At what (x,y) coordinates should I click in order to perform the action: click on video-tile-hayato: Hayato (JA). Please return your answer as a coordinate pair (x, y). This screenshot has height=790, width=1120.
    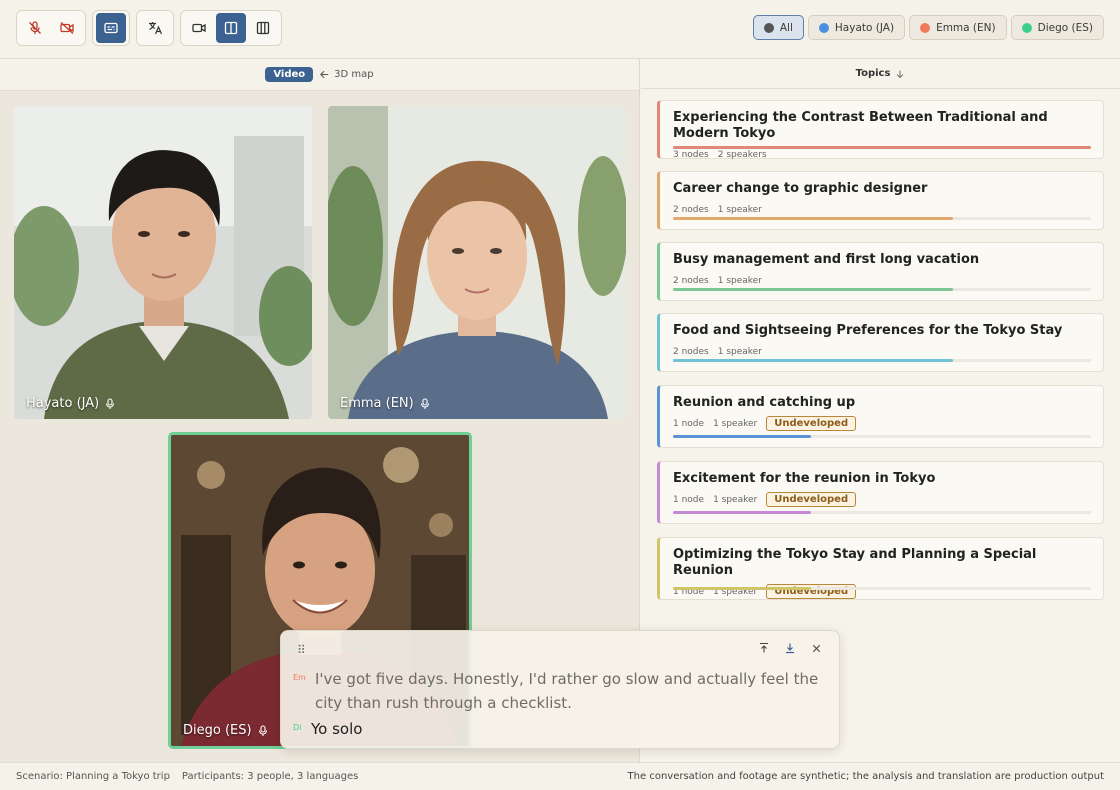
    Looking at the image, I should click on (163, 262).